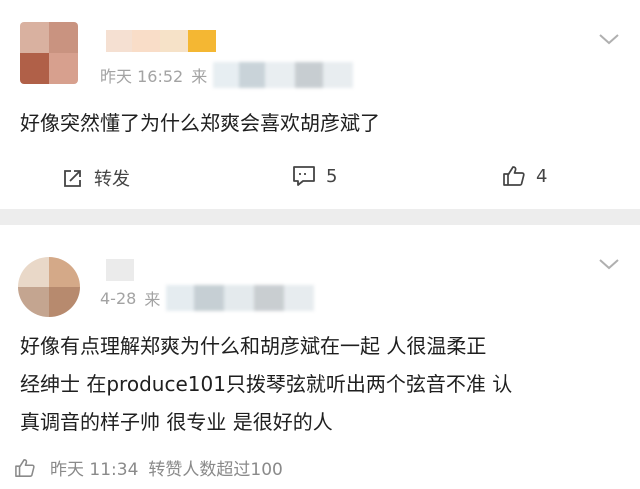 This screenshot has height=489, width=640. I want to click on post-time: 4-28, so click(118, 298).